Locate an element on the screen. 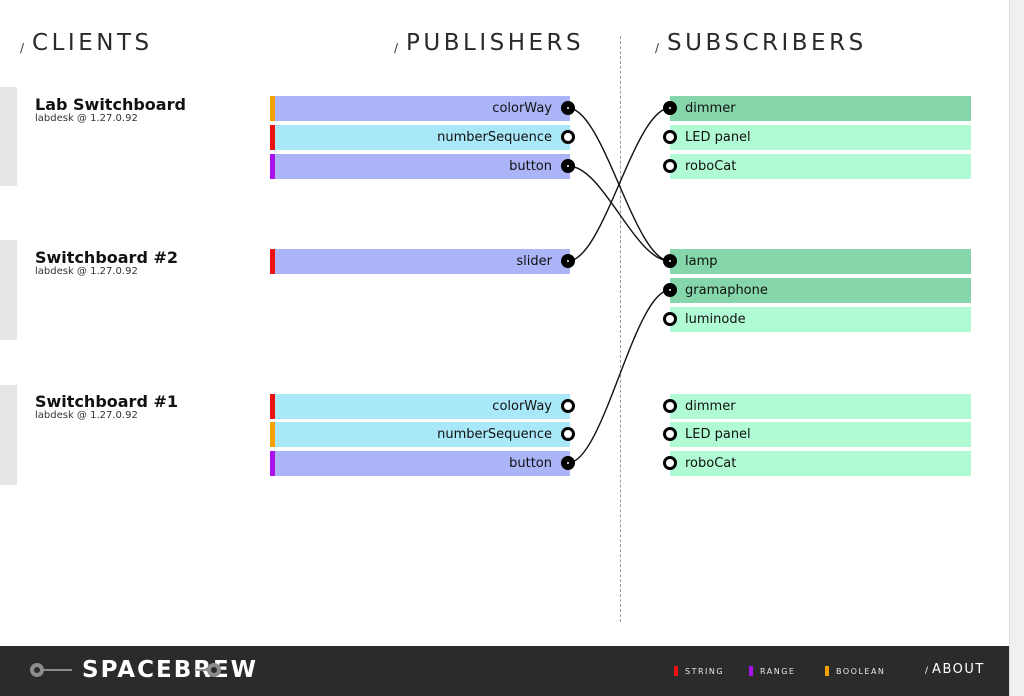  legend-range: RANGE is located at coordinates (772, 672).